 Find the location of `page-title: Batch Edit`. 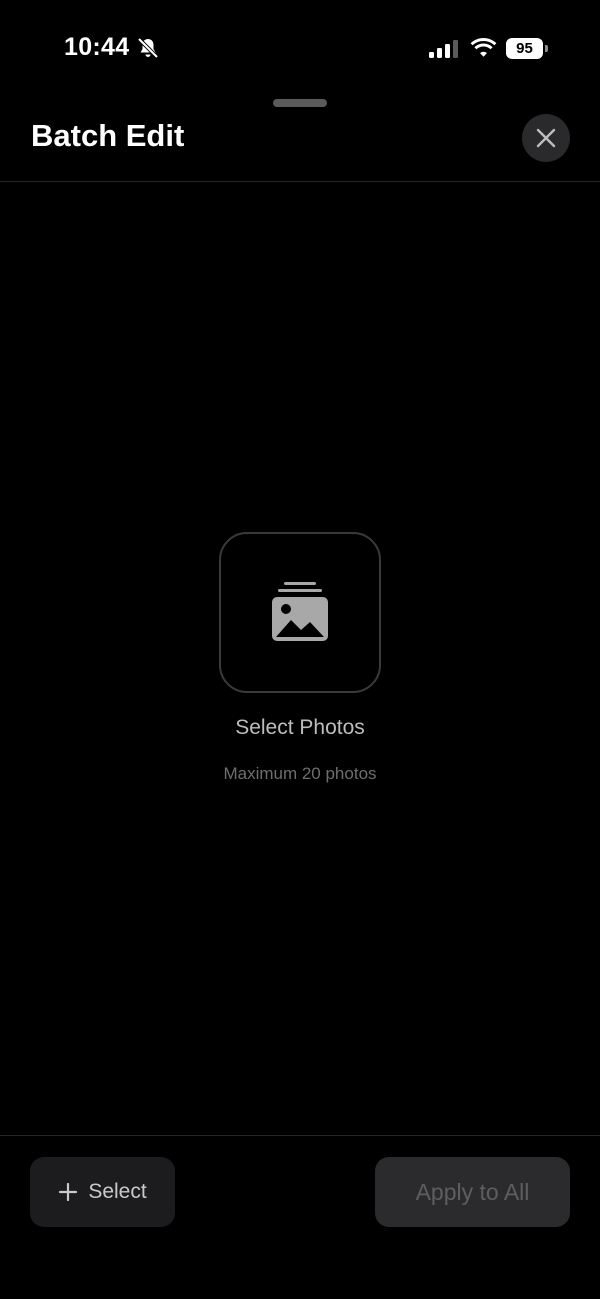

page-title: Batch Edit is located at coordinates (108, 135).